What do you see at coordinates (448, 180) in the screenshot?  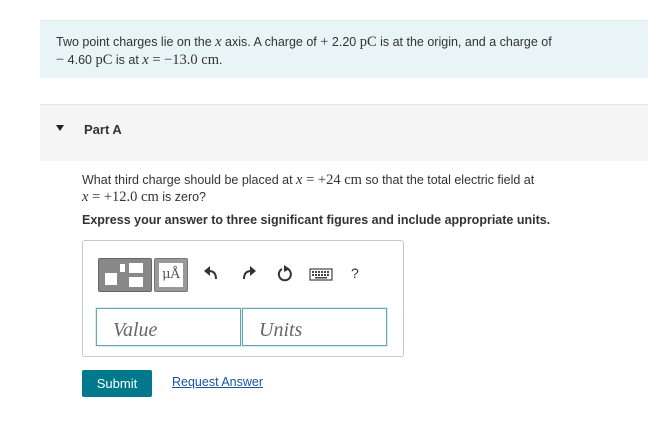 I see `question-part: so that the total electric field at` at bounding box center [448, 180].